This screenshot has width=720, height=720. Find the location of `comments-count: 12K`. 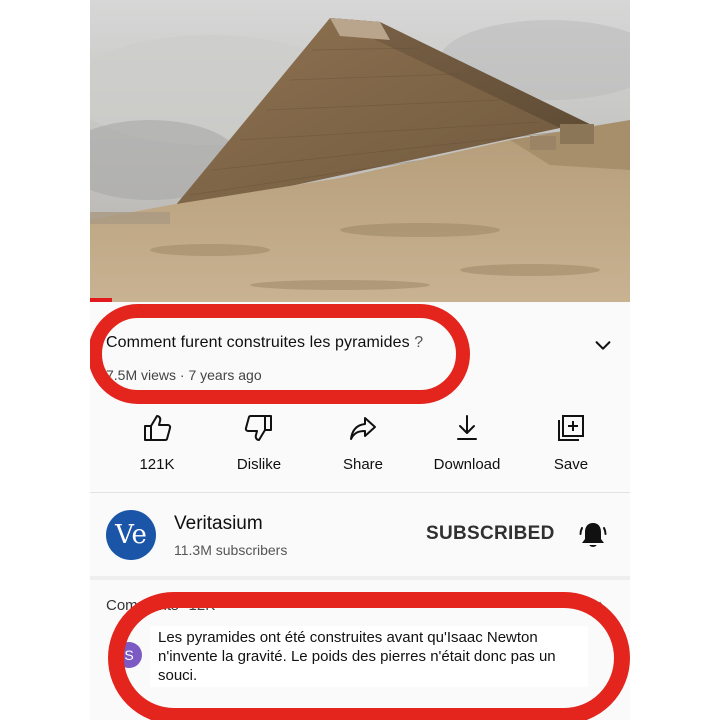

comments-count: 12K is located at coordinates (202, 605).